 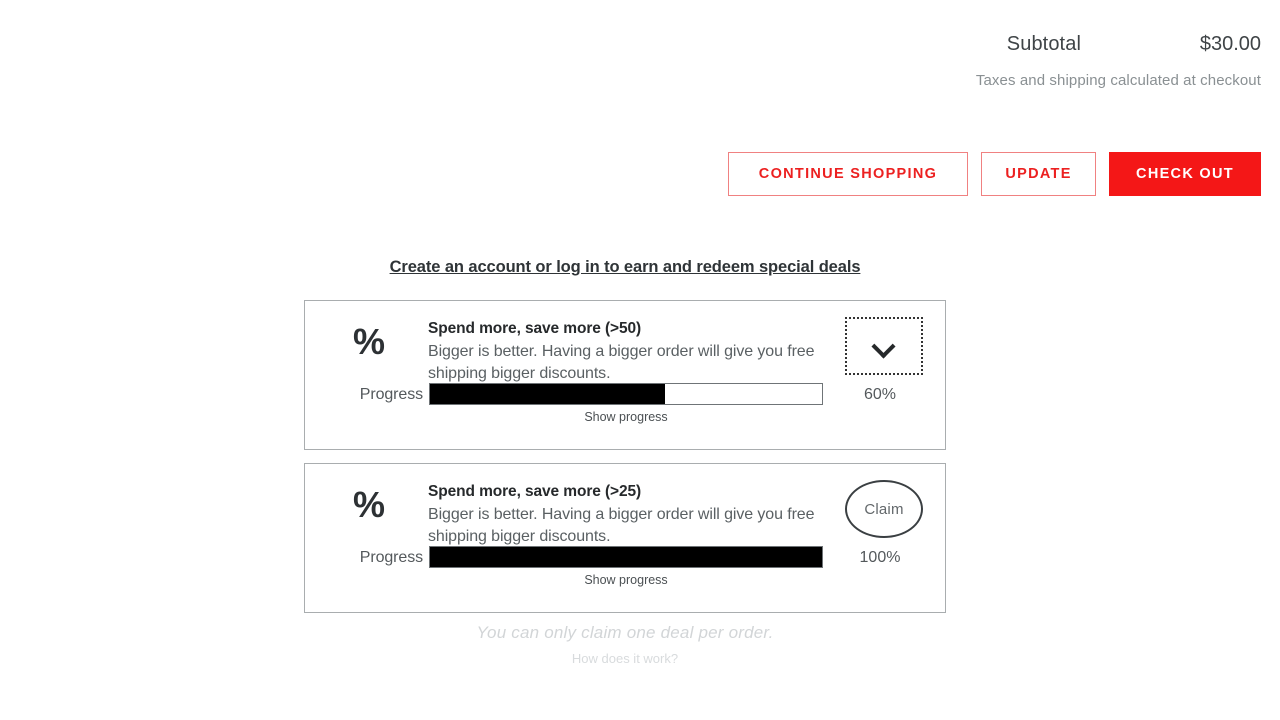 I want to click on deal-progress-row: Progress 100% Show progress, so click(x=625, y=566).